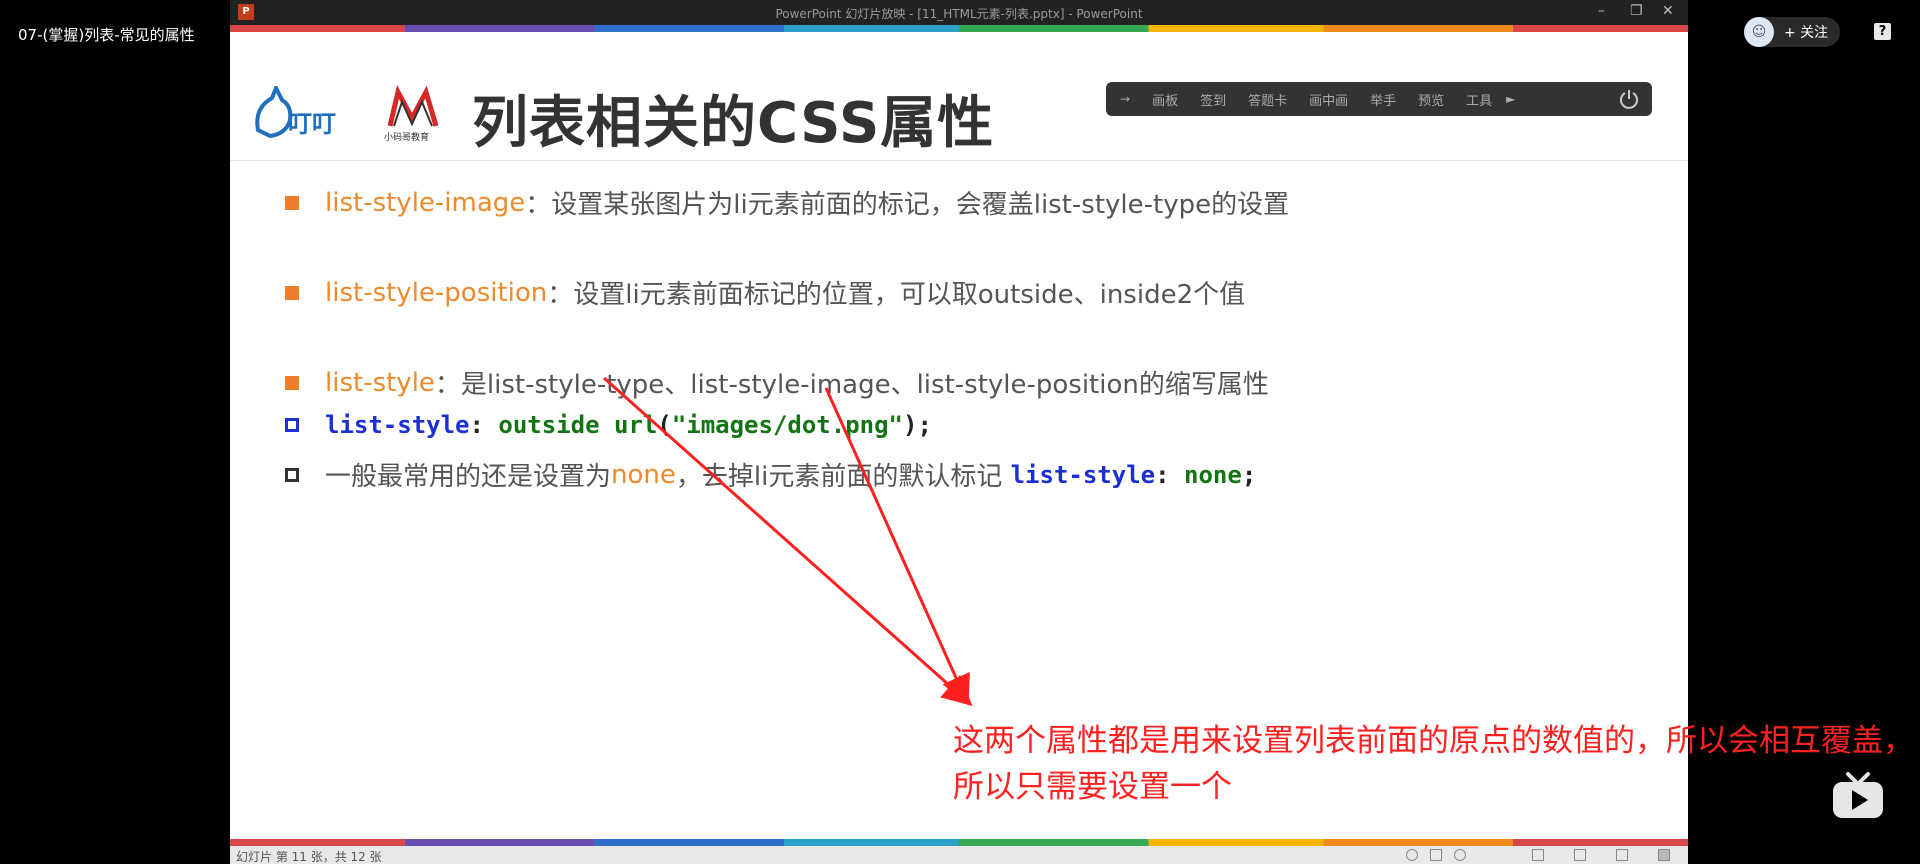  Describe the element at coordinates (578, 425) in the screenshot. I see `code-value: outside url` at that location.